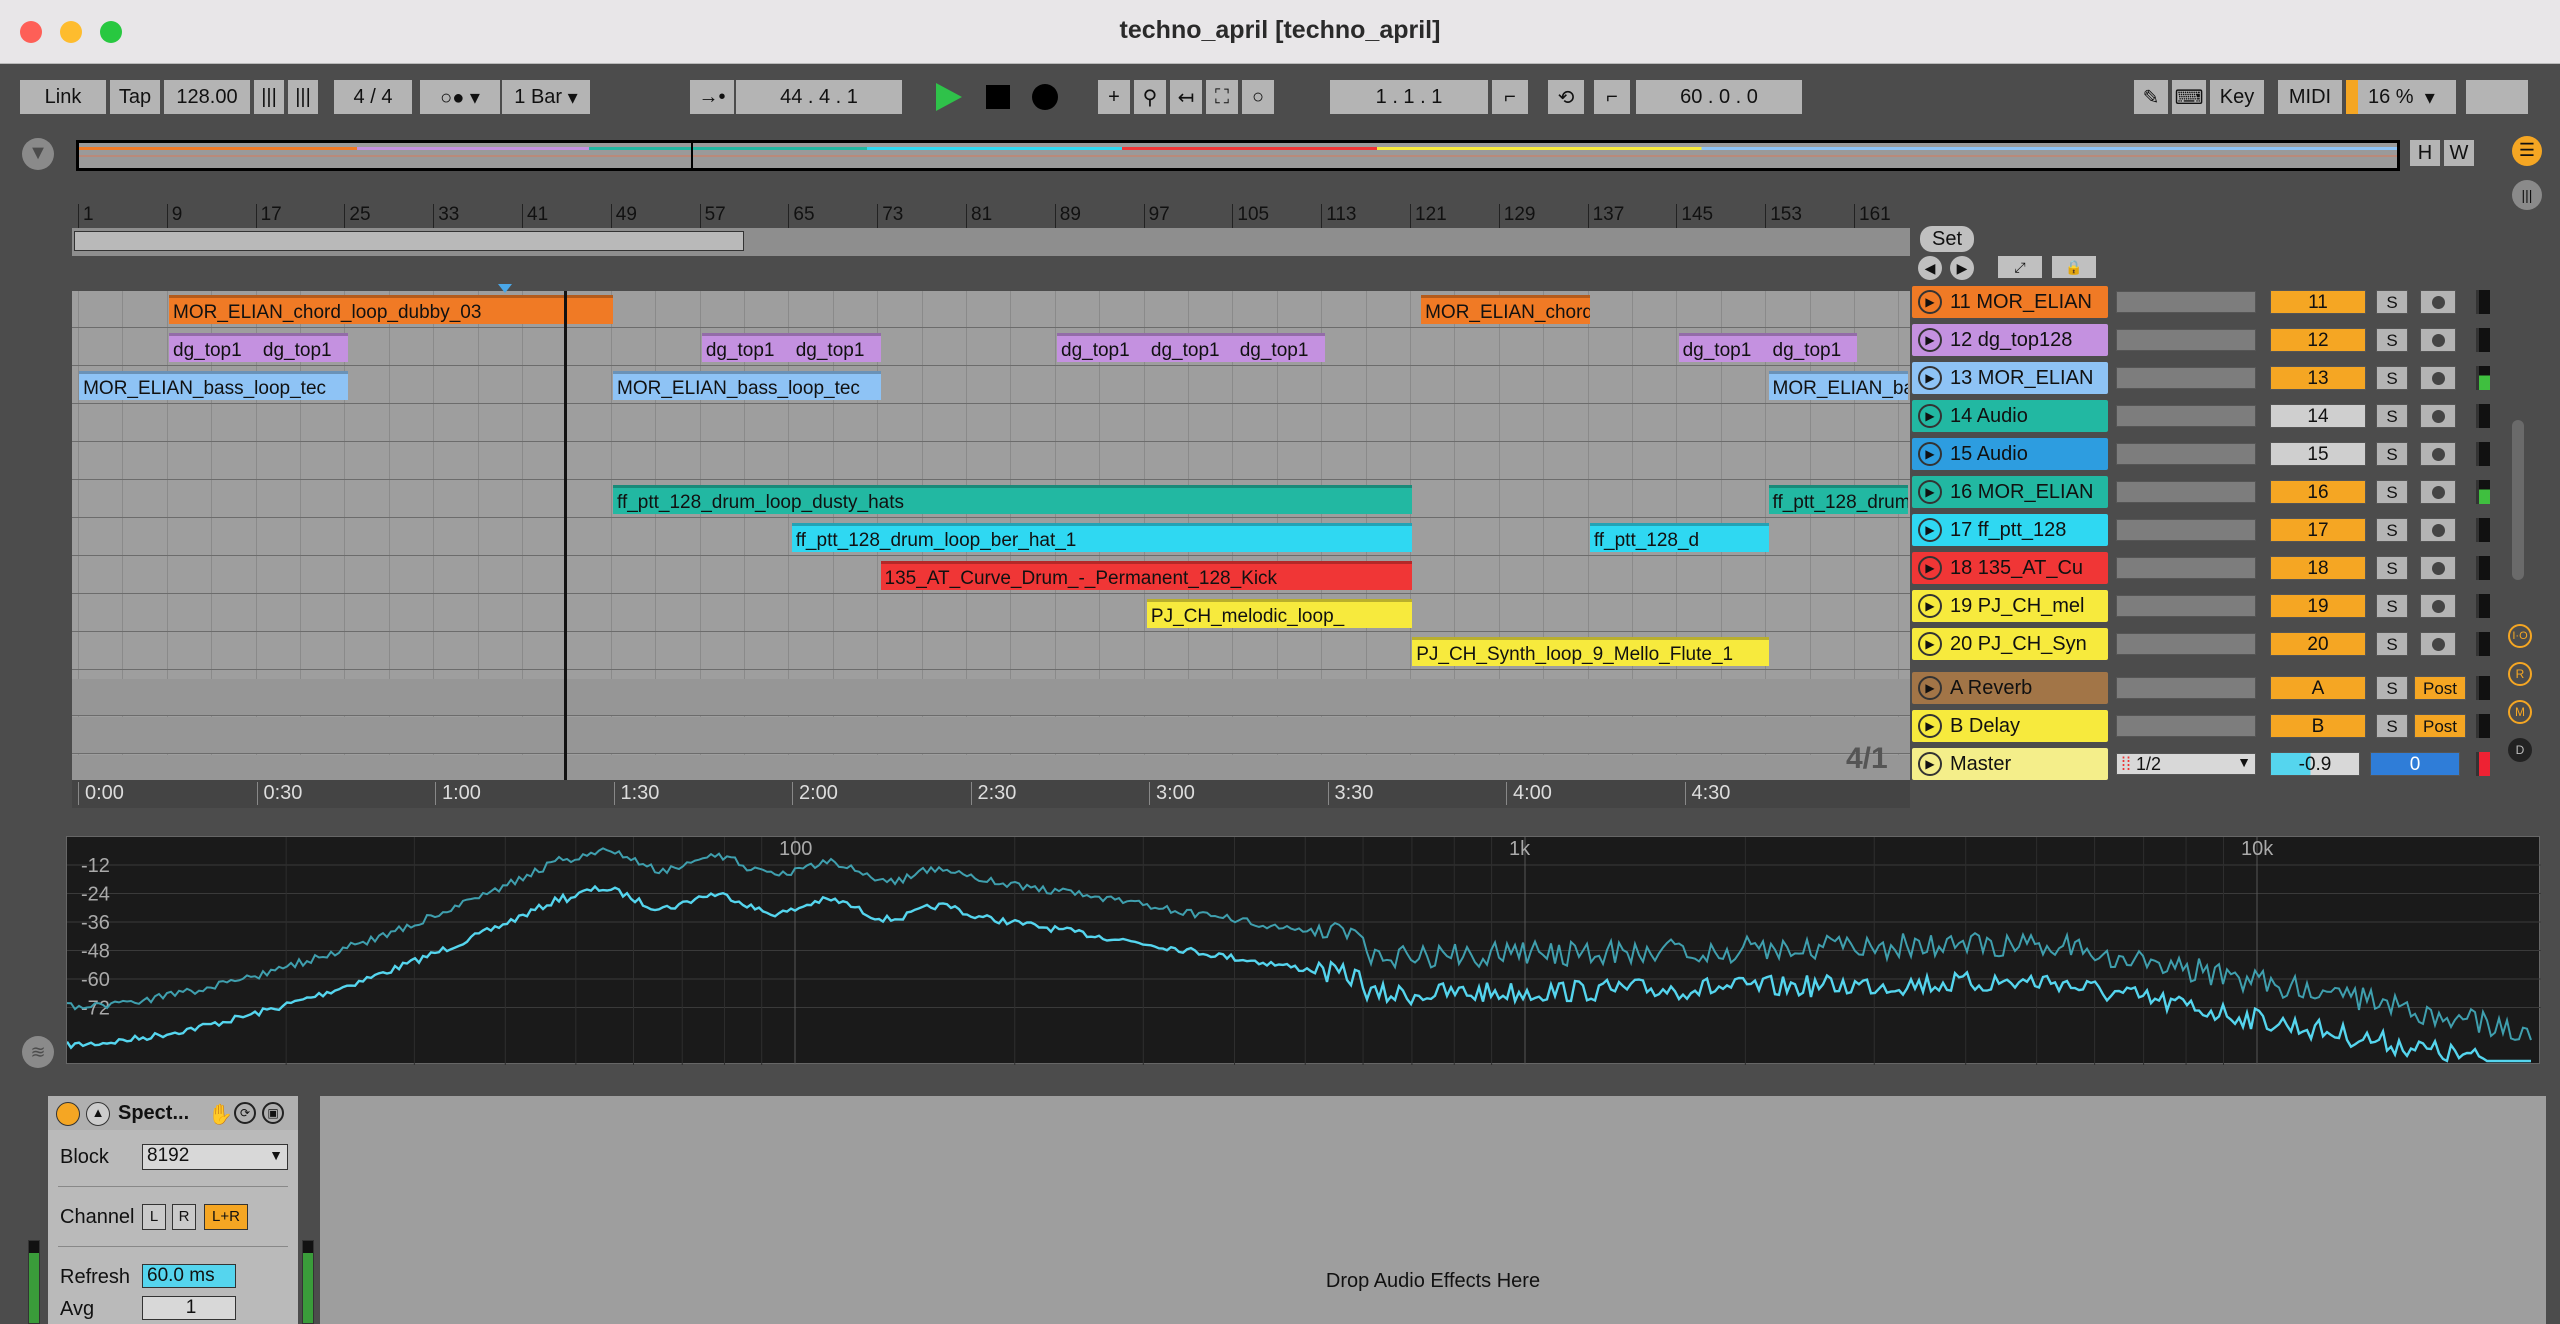  What do you see at coordinates (98, 1114) in the screenshot?
I see `device-fold-icon: ▲` at bounding box center [98, 1114].